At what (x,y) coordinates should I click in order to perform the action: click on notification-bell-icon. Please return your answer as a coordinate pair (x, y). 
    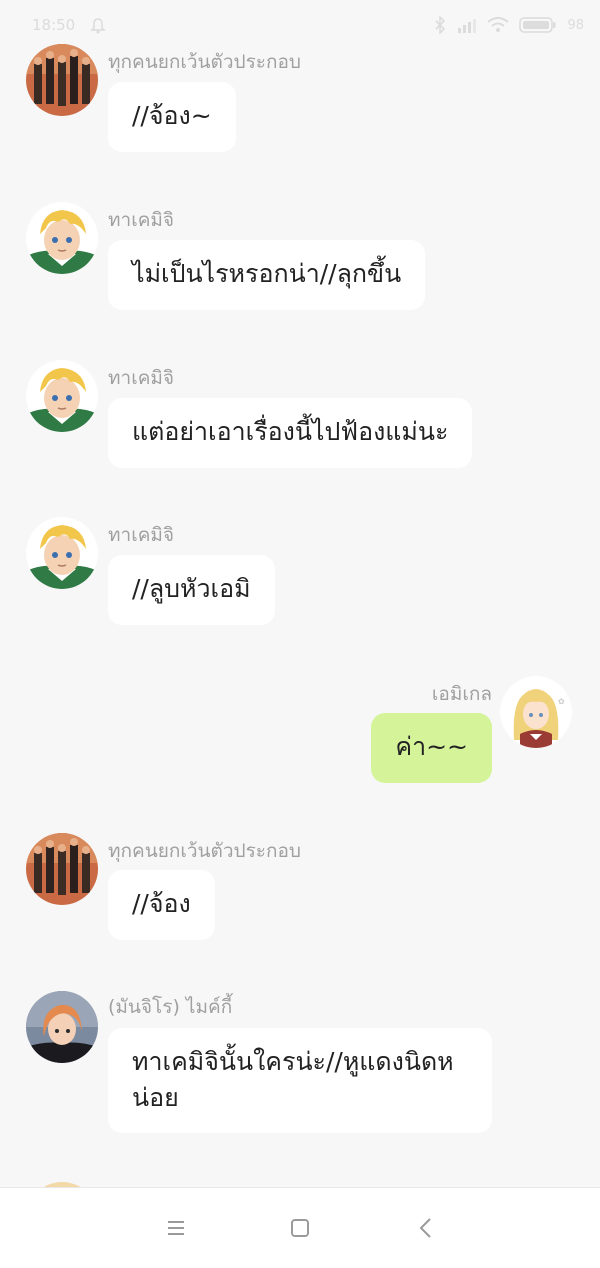
    Looking at the image, I should click on (98, 26).